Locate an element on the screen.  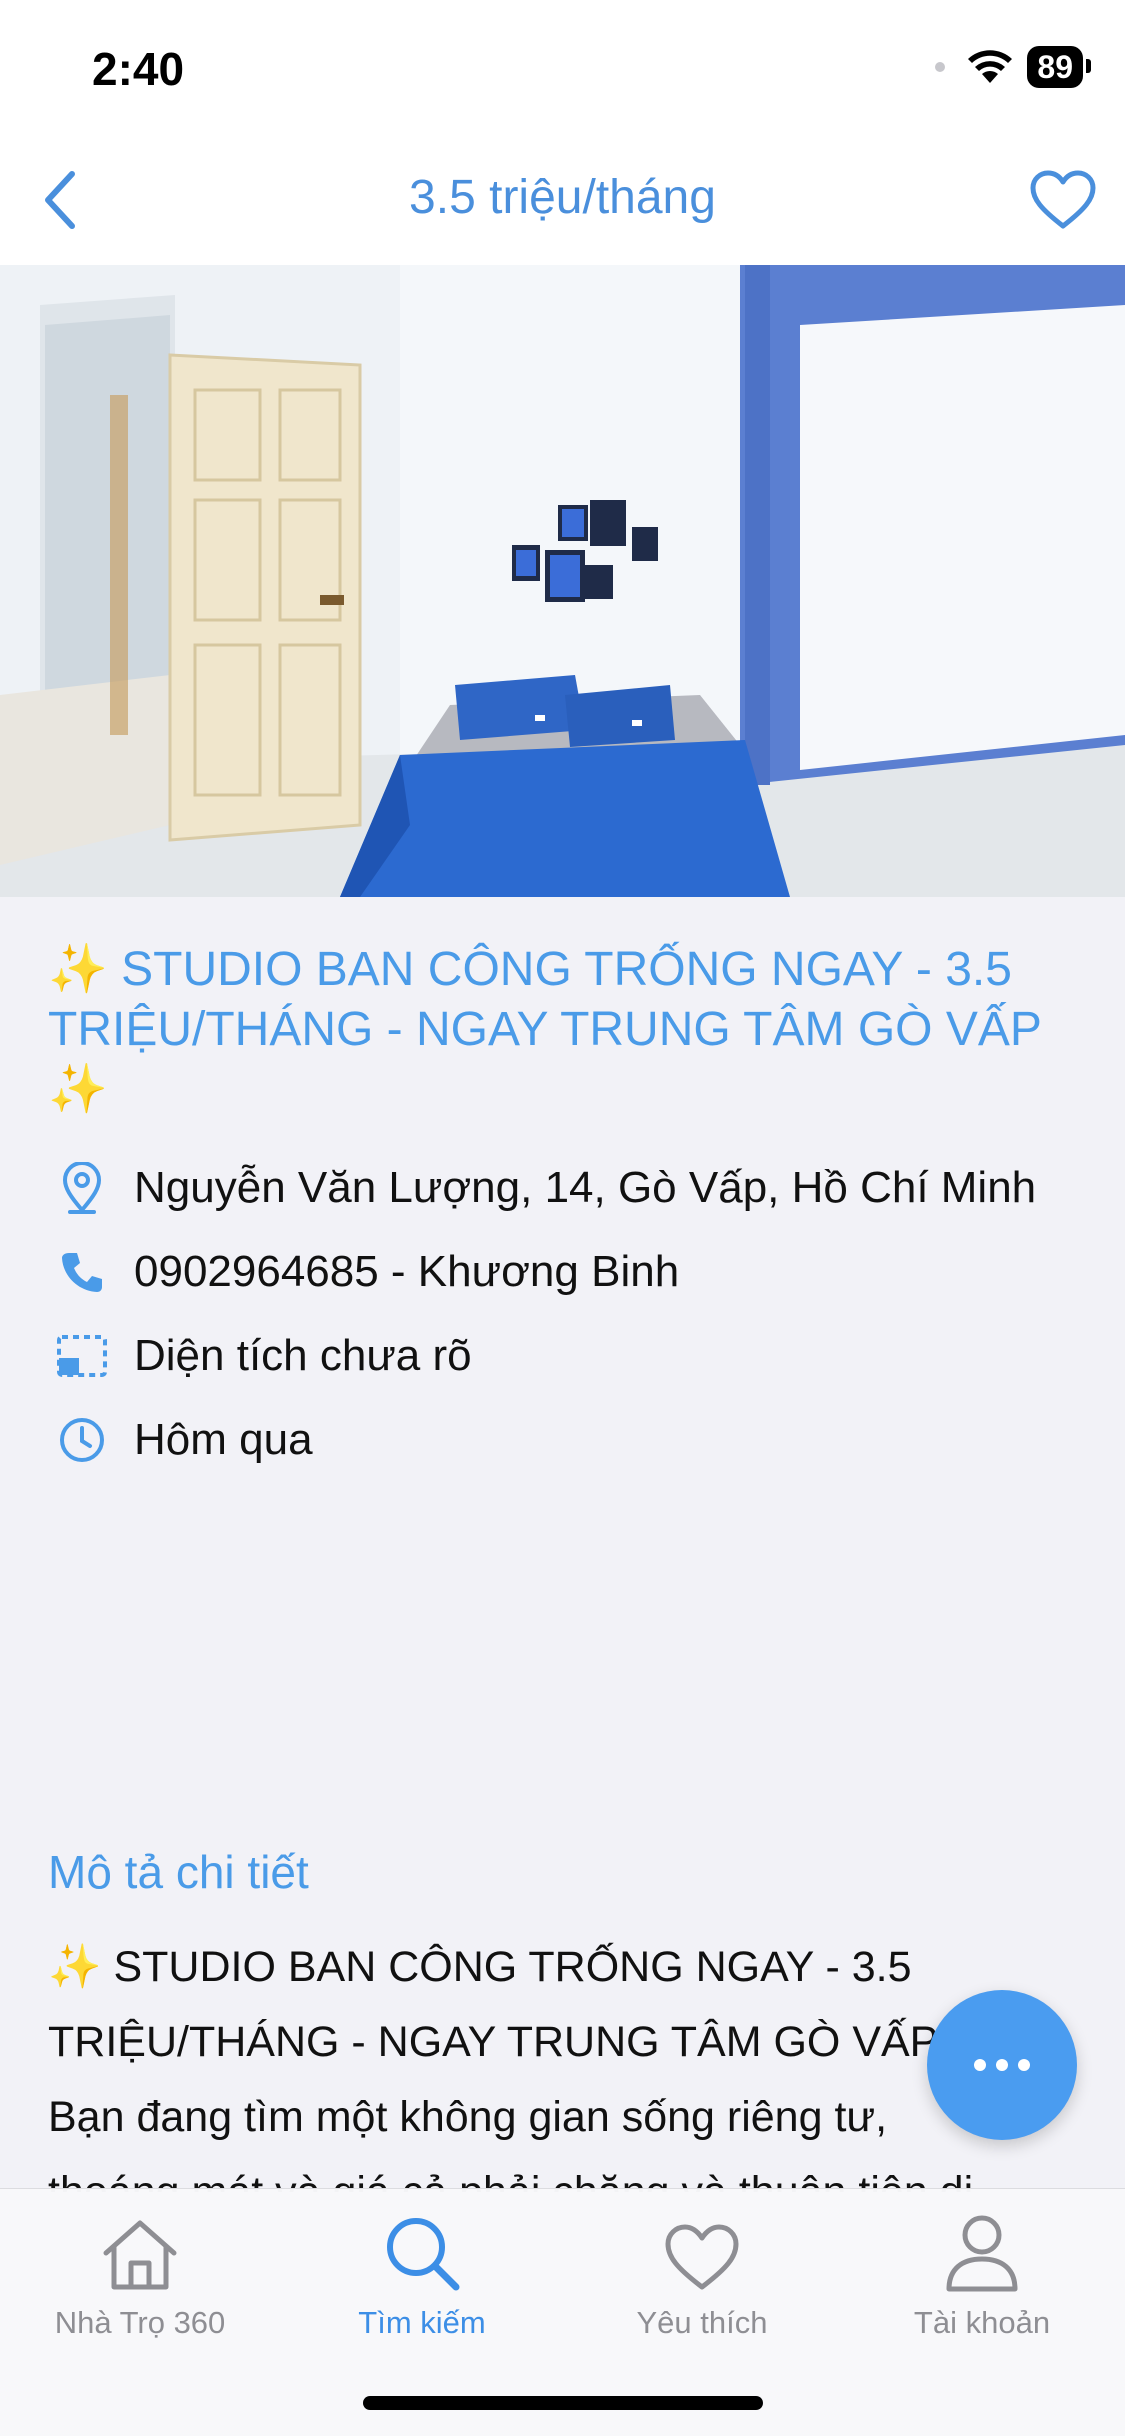
tab-label: Yêu thích is located at coordinates (702, 2322).